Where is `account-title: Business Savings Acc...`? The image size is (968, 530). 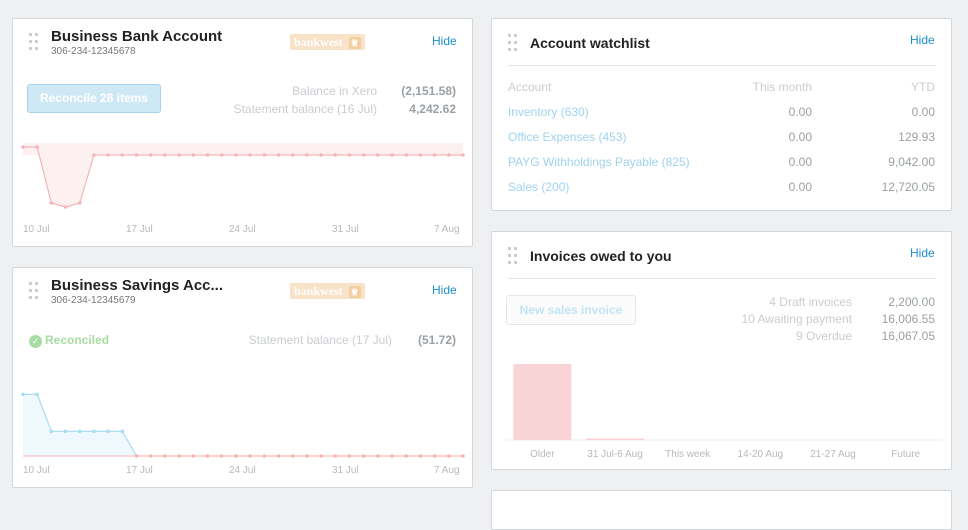
account-title: Business Savings Acc... is located at coordinates (137, 285).